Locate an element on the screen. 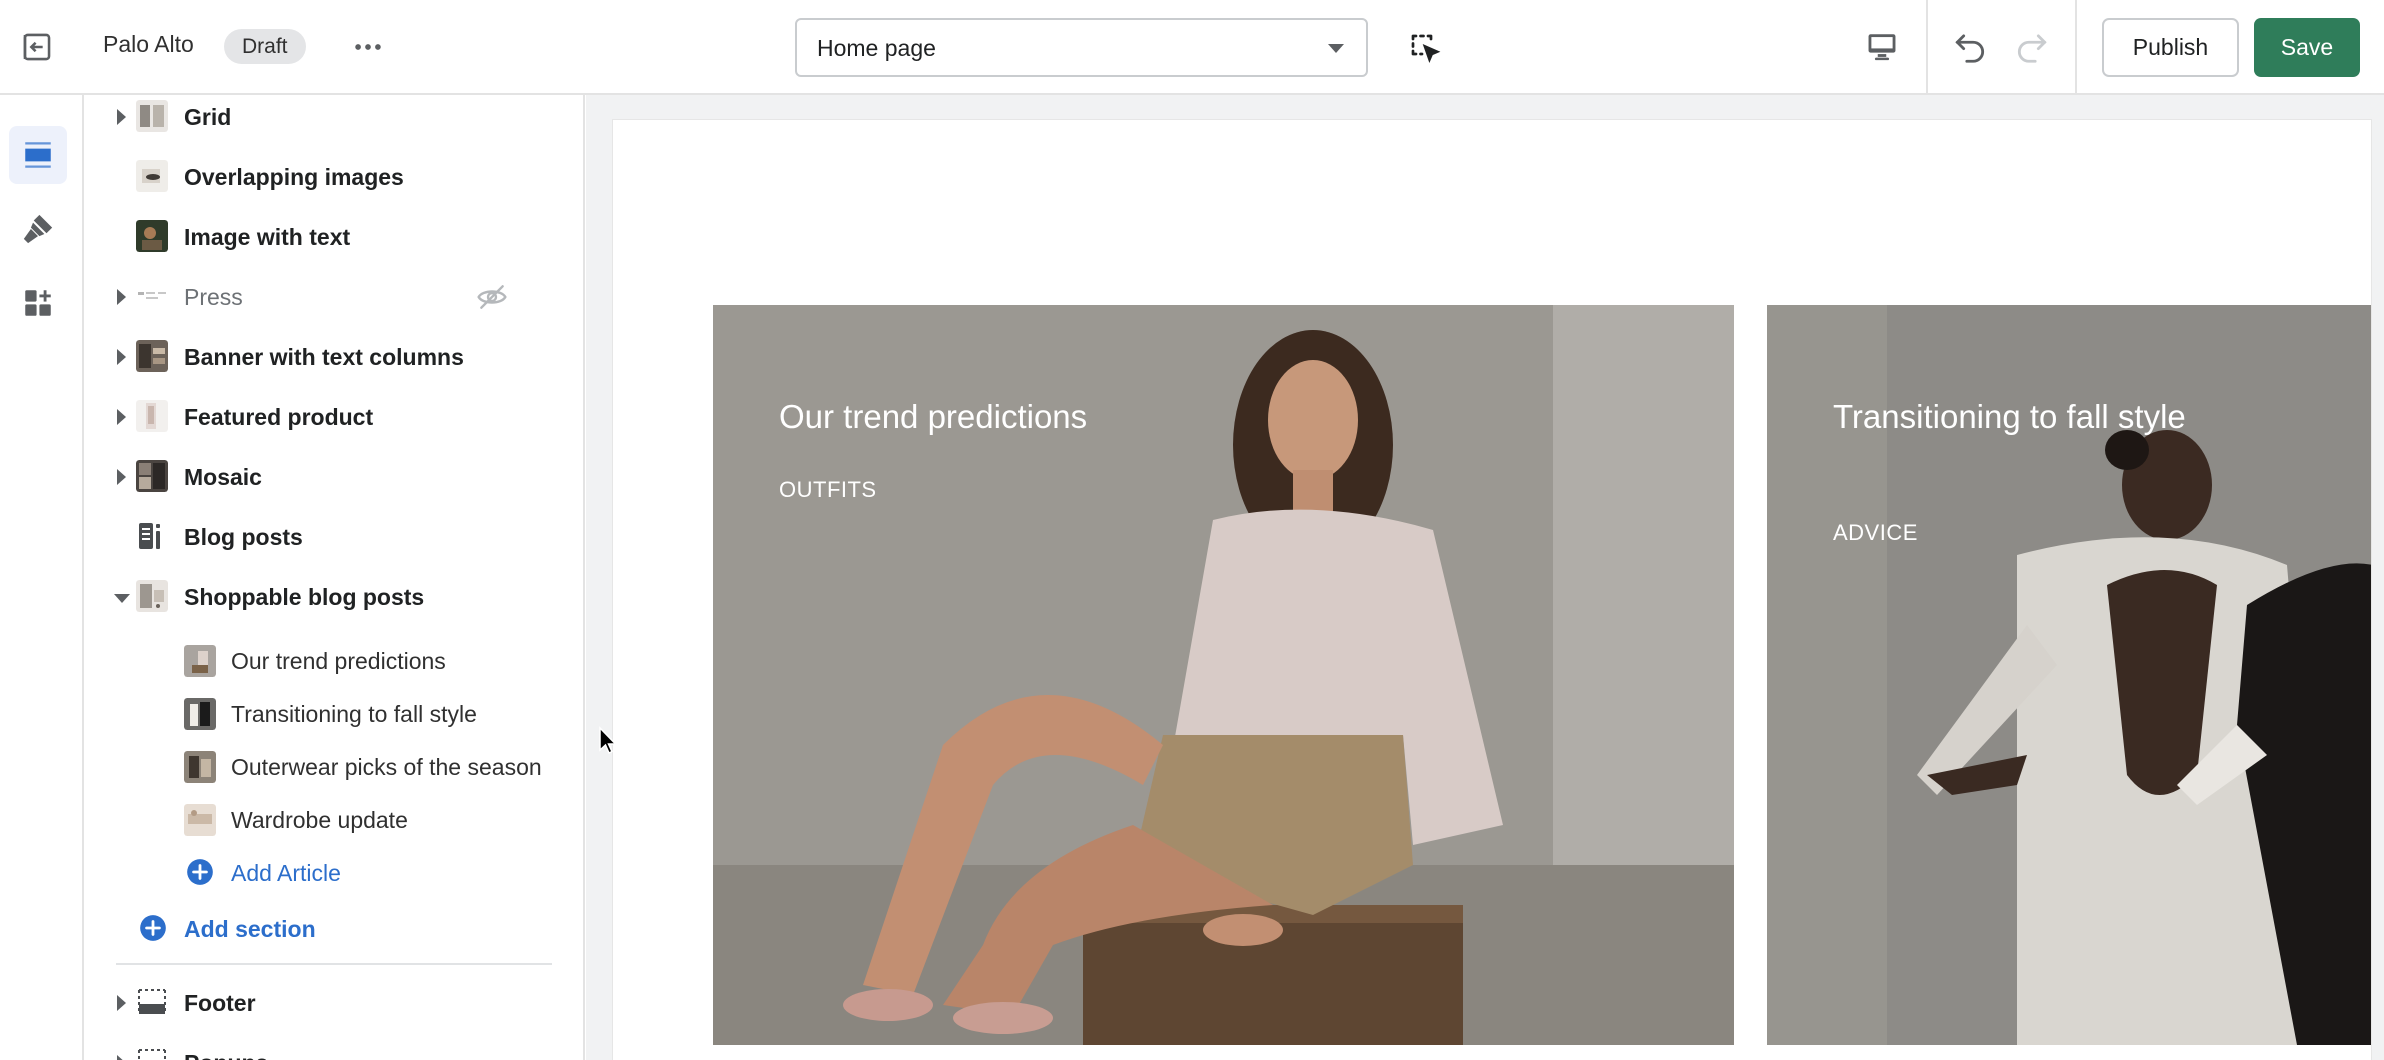 The width and height of the screenshot is (2384, 1060). blog-post-tag: OUTFITS is located at coordinates (828, 489).